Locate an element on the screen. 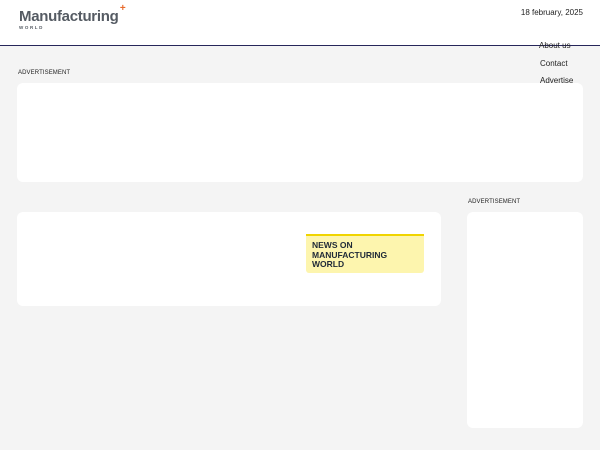 The image size is (600, 450). site-header: Manufacturing + WORLD 18 february, 2025 is located at coordinates (300, 23).